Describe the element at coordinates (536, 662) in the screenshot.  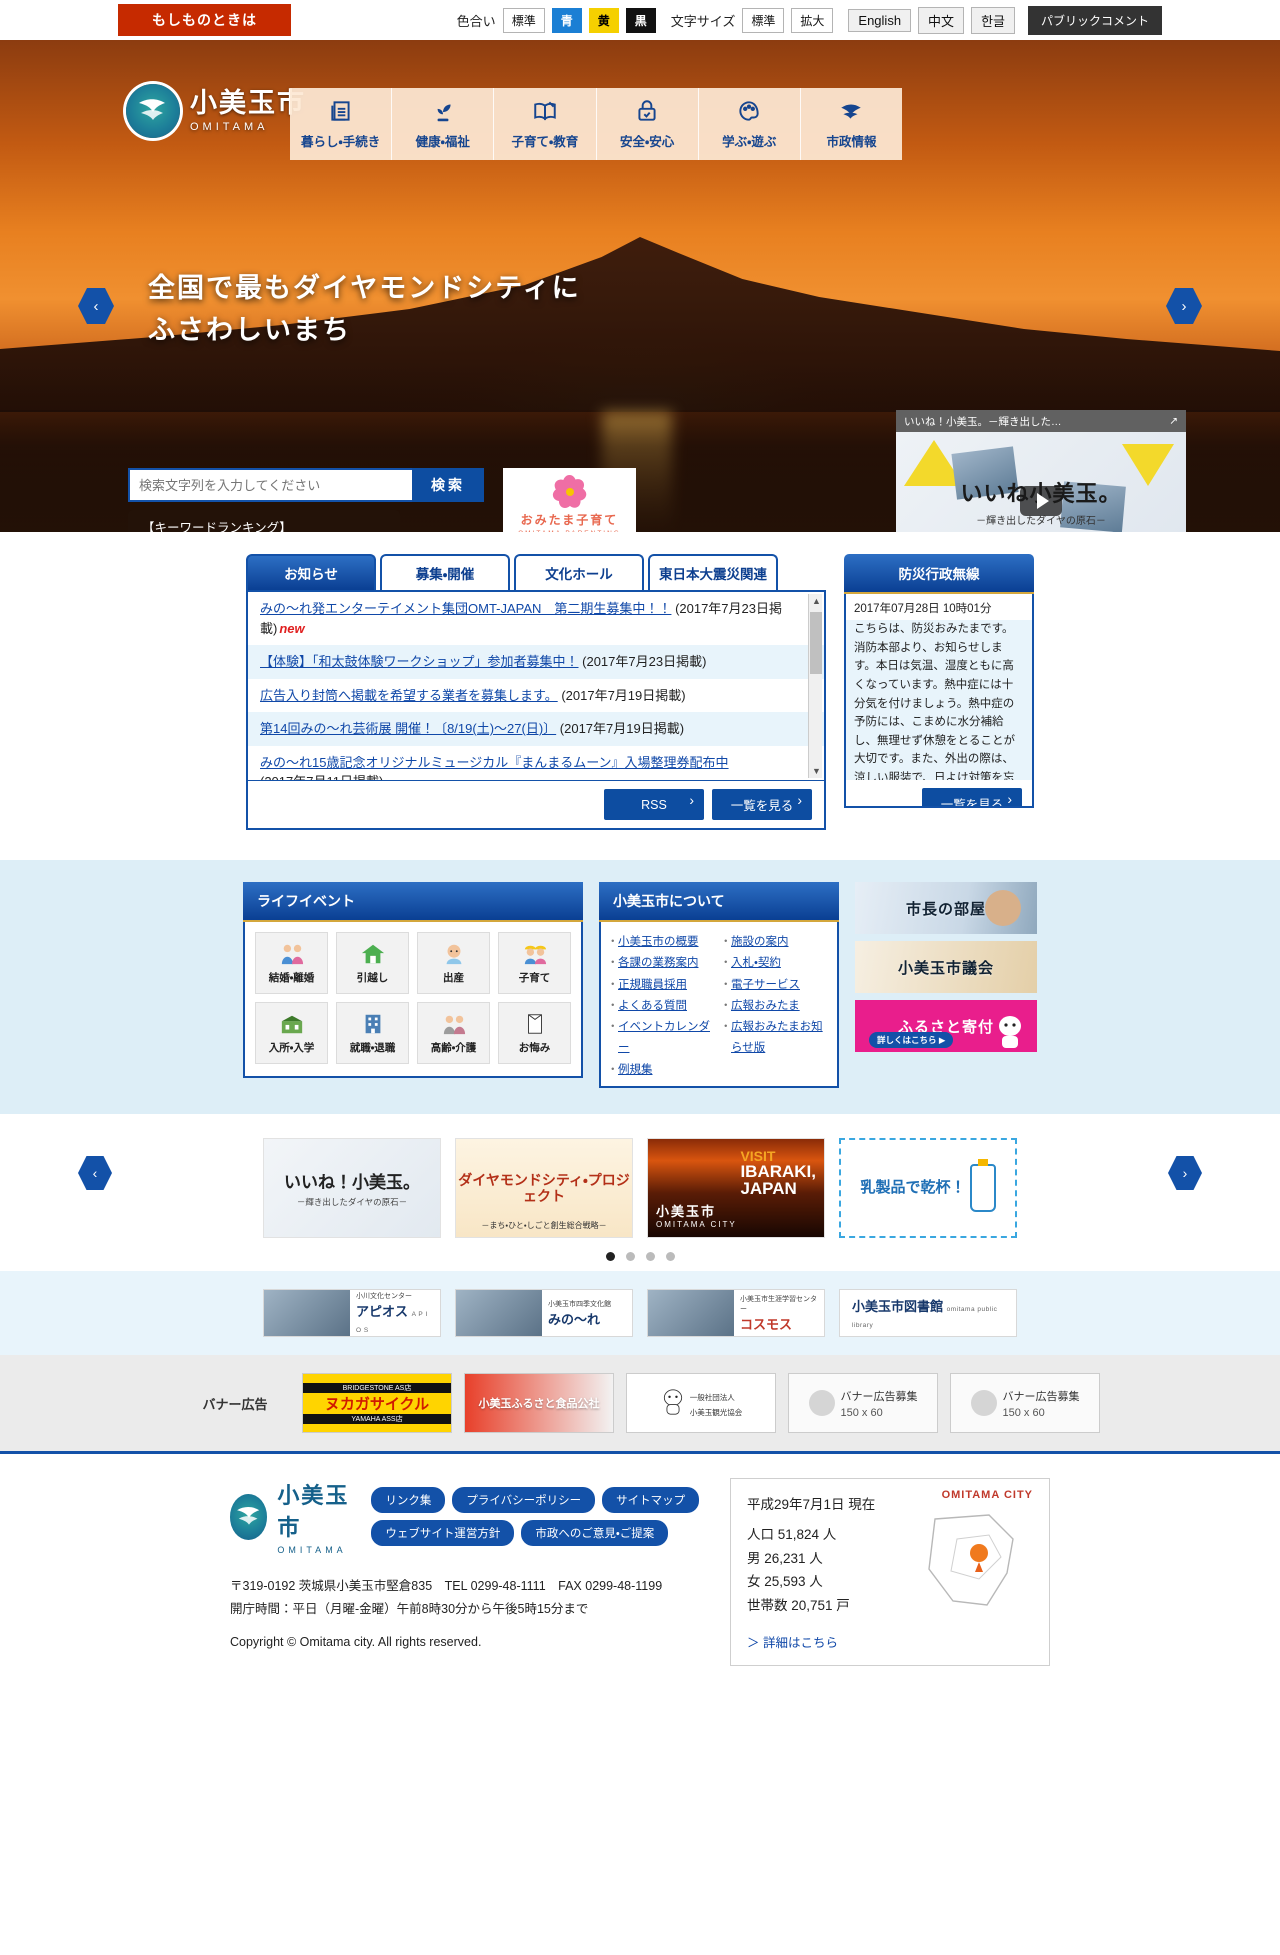
I see `news-item: 【体験】「和太鼓体験ワークショップ」参加者募集中！ (2017年7月23日掲載)` at that location.